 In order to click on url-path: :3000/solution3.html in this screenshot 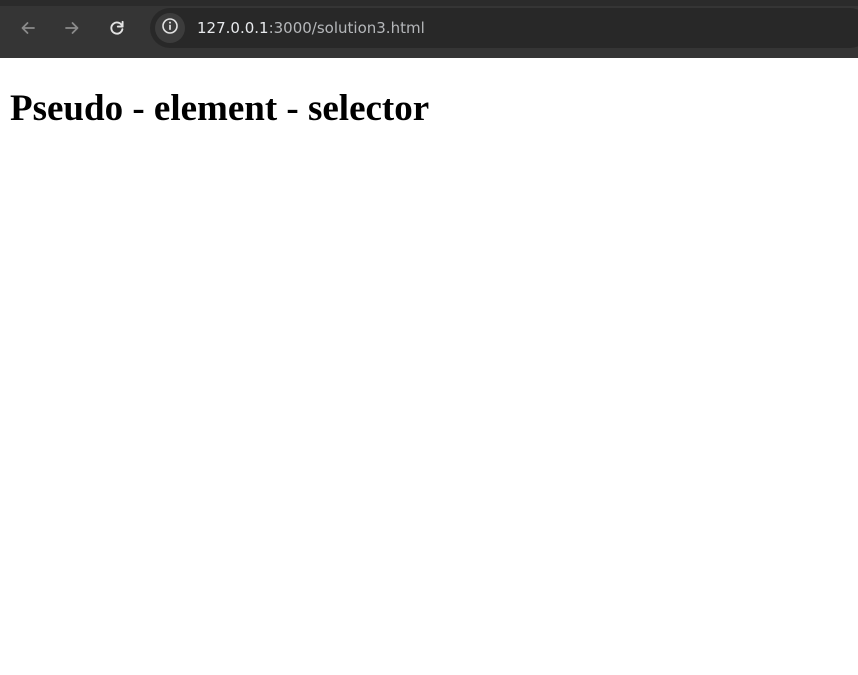, I will do `click(346, 28)`.